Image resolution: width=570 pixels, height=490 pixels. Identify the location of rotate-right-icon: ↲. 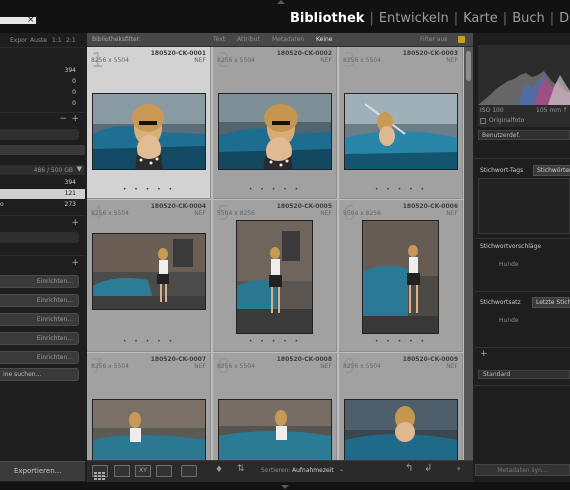
(428, 468).